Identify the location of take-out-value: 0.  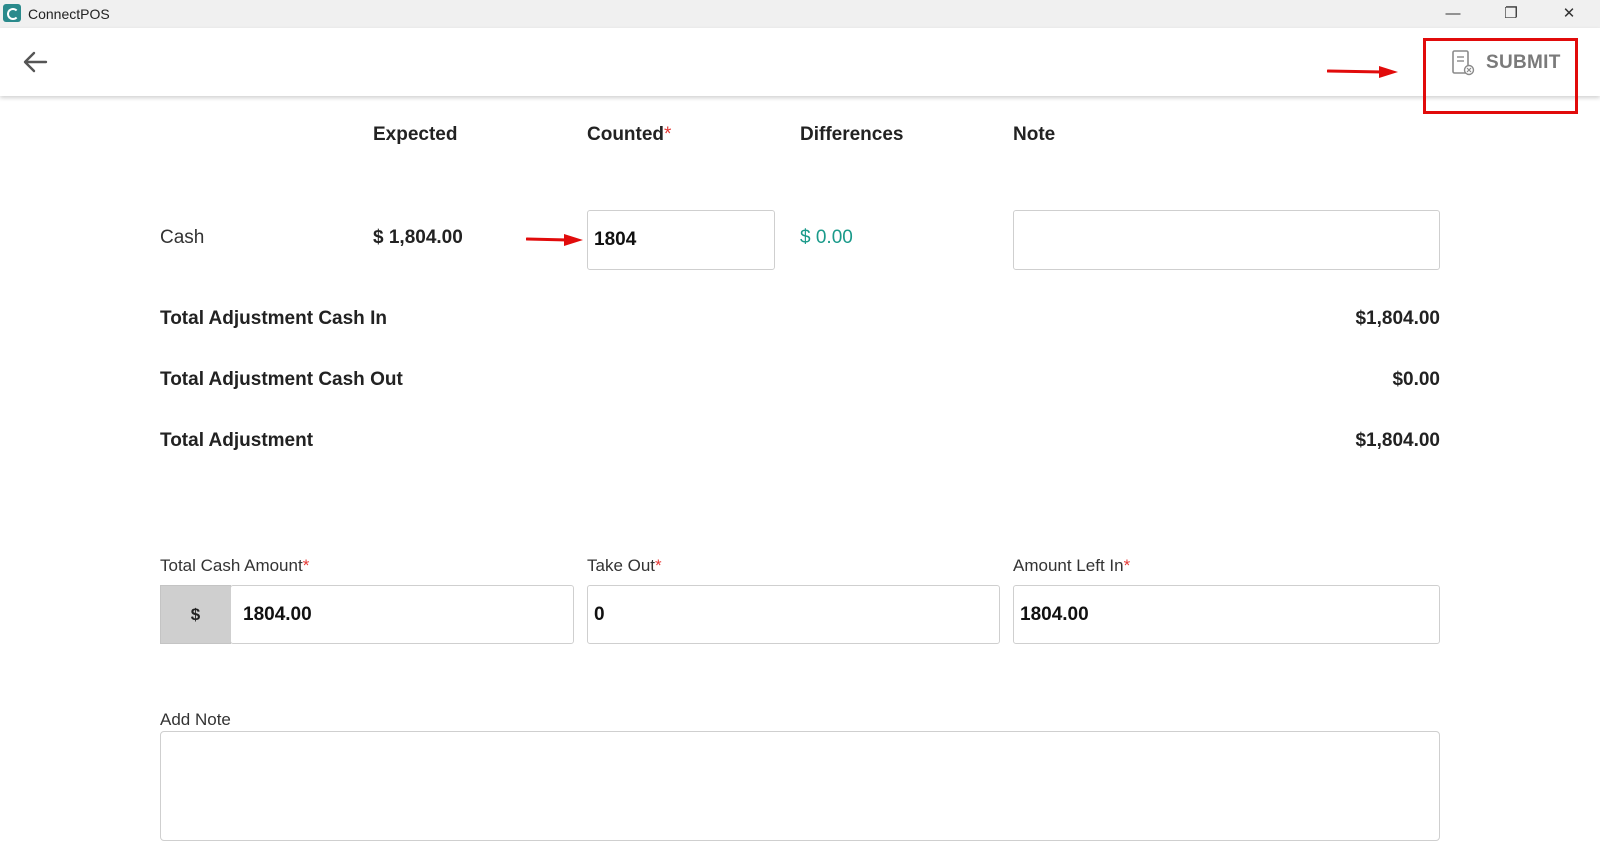
(599, 614).